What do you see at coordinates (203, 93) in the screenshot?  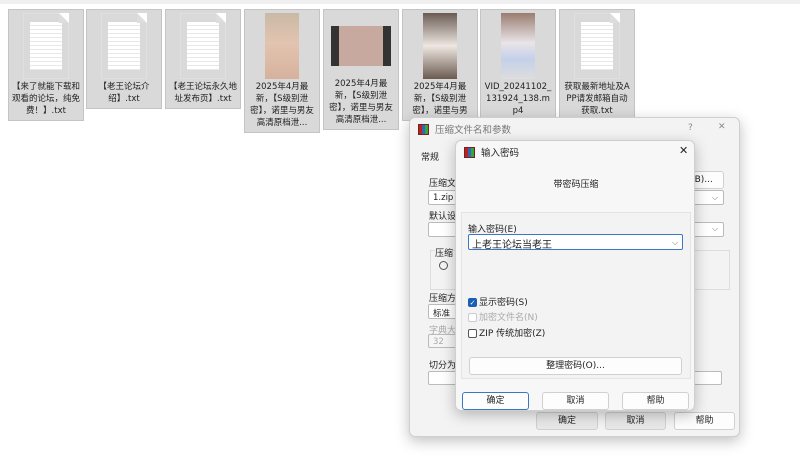 I see `file-name: 【老王论坛永久地址发布页】.txt` at bounding box center [203, 93].